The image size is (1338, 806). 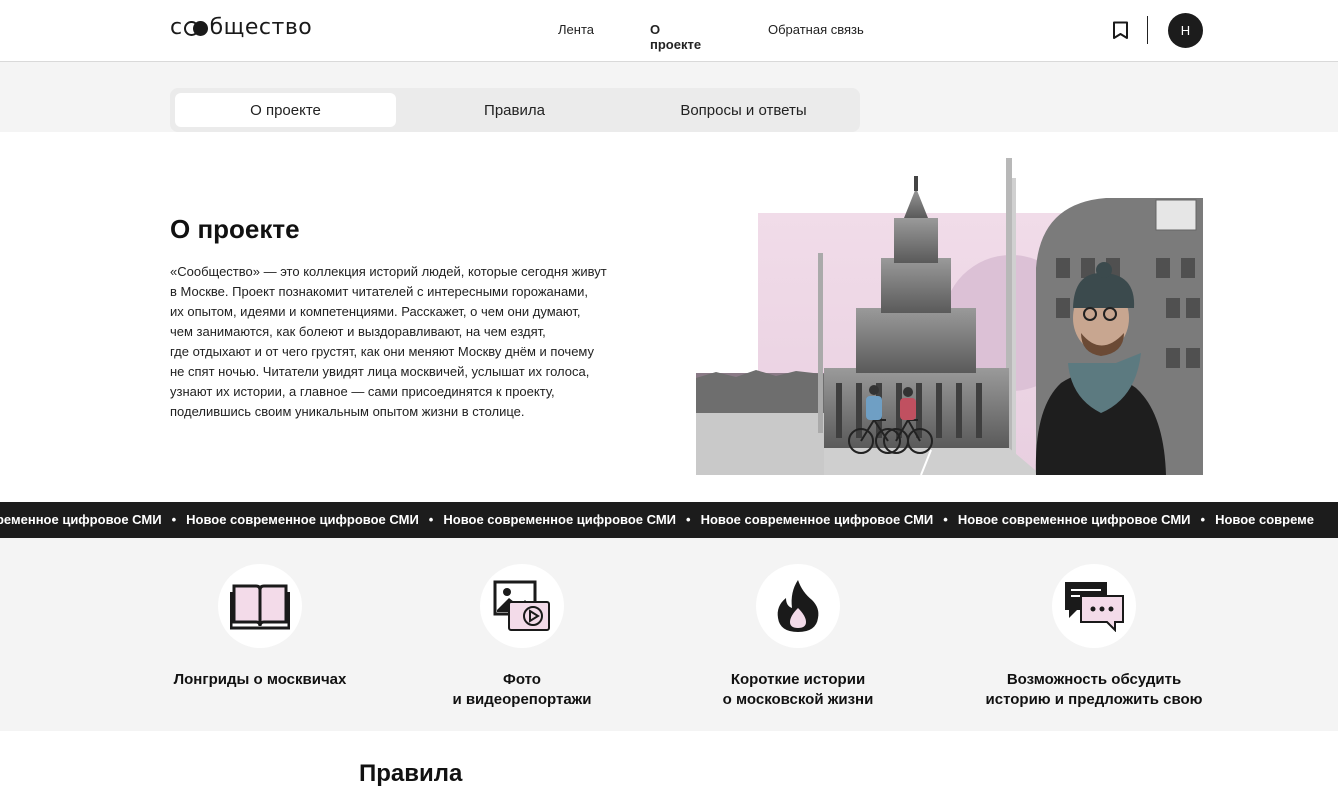 What do you see at coordinates (743, 110) in the screenshot?
I see `tab-faq: Вопросы и ответы` at bounding box center [743, 110].